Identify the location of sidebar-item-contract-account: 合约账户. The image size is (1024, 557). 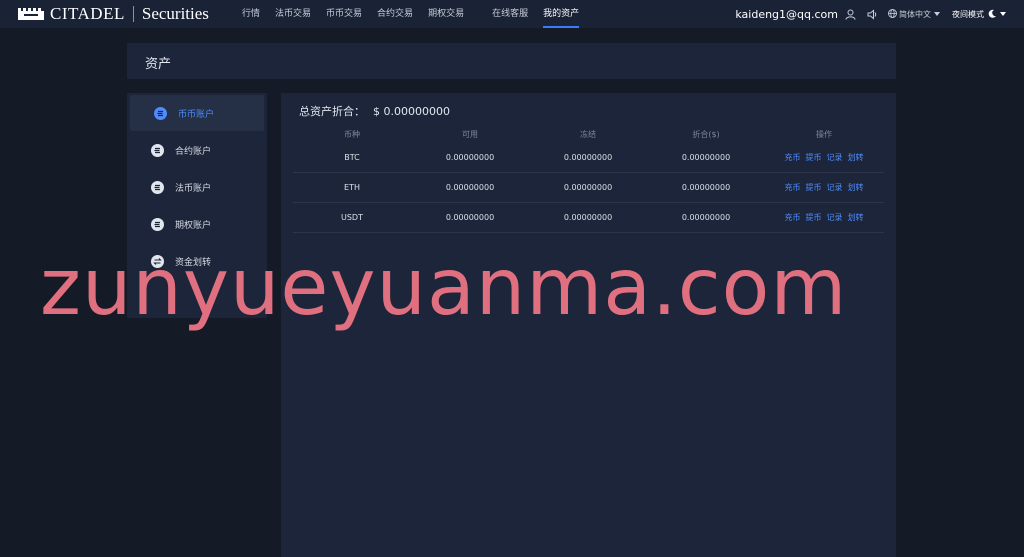
(197, 150).